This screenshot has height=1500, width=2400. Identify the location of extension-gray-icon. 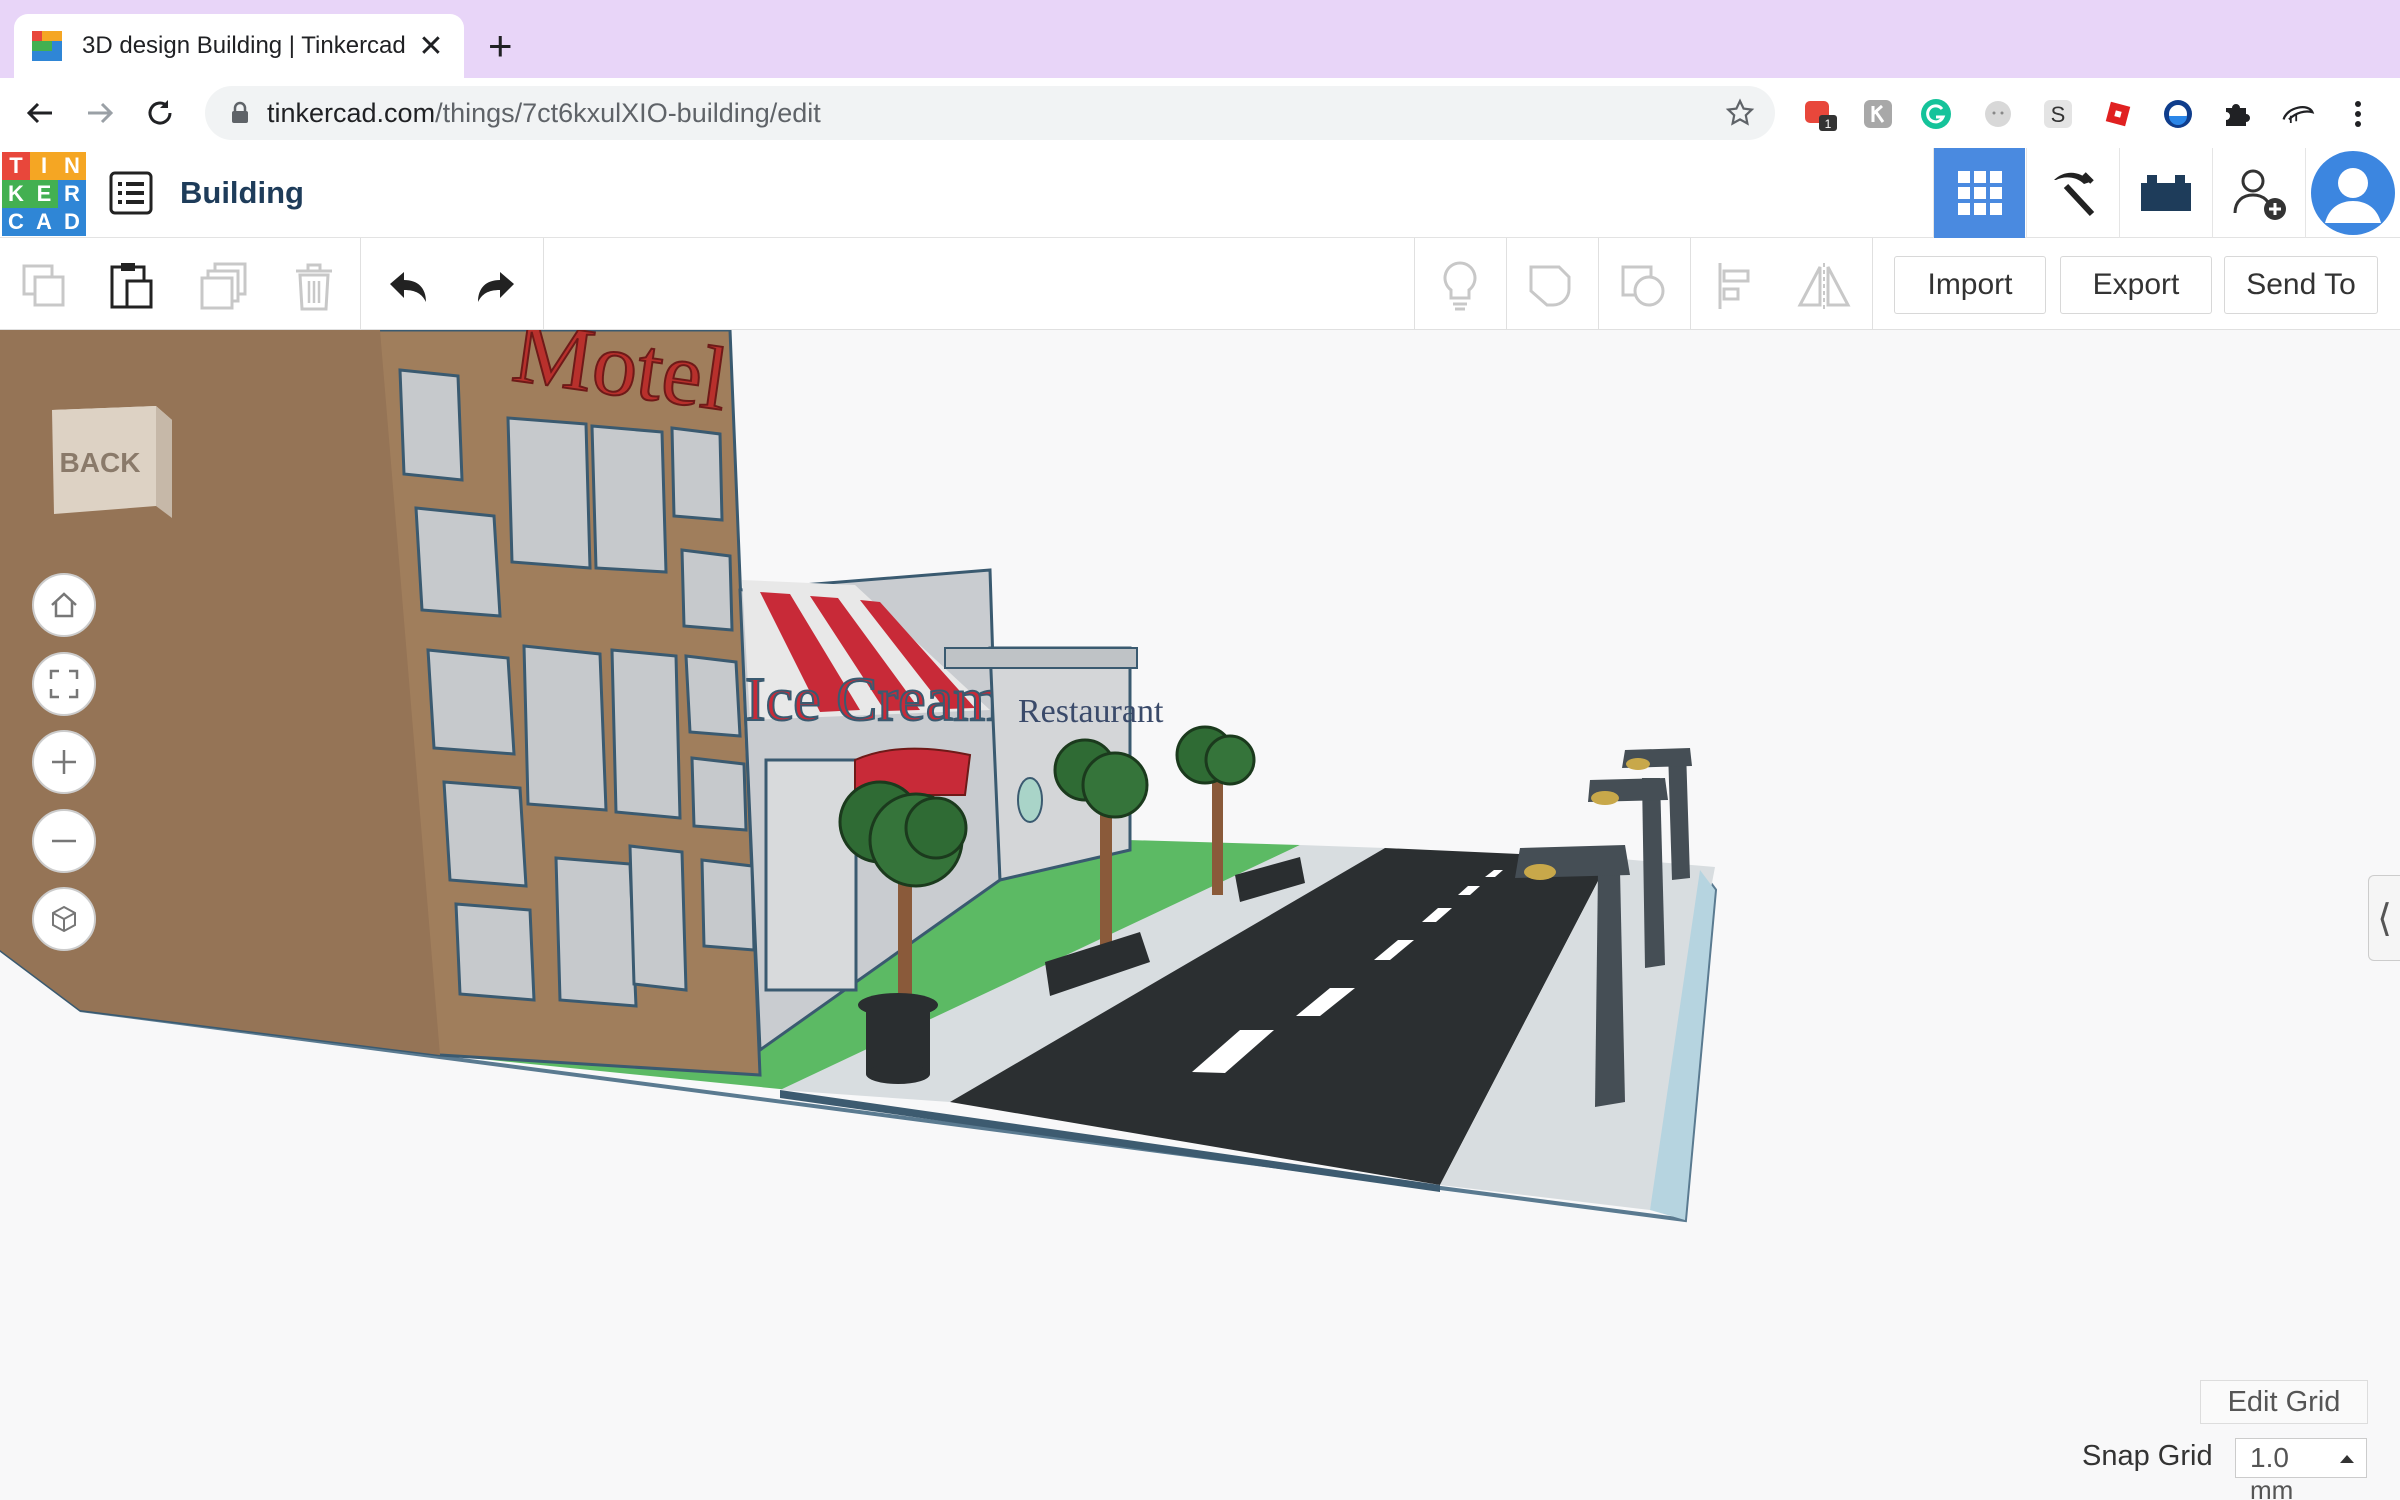
(1878, 114).